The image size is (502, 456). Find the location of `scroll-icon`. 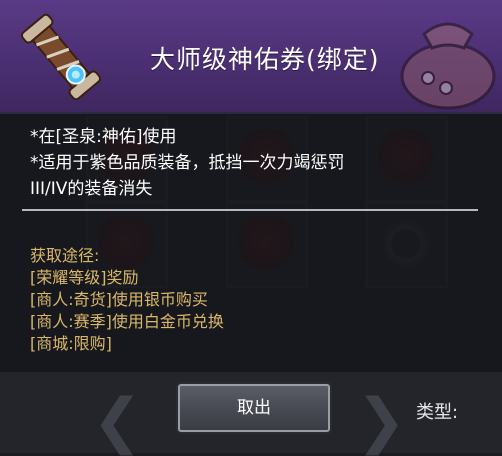

scroll-icon is located at coordinates (61, 57).